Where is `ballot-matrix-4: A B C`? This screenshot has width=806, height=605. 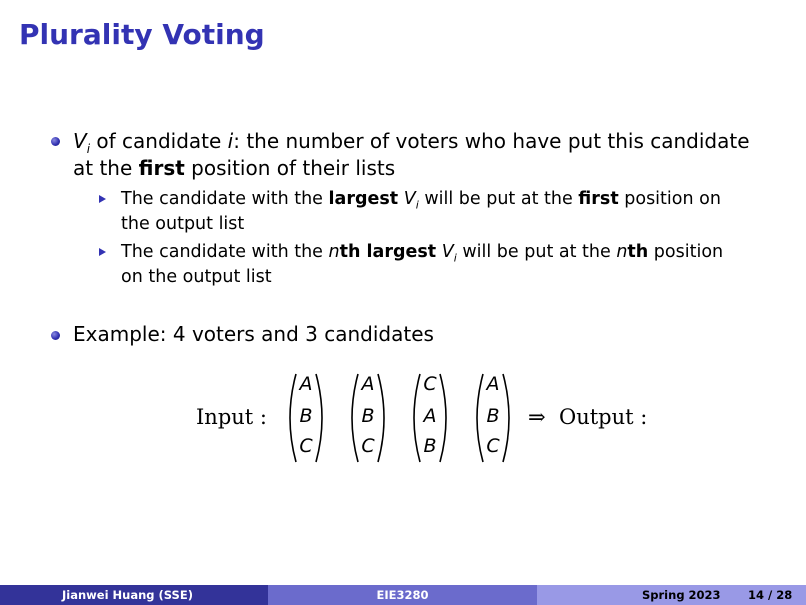 ballot-matrix-4: A B C is located at coordinates (493, 418).